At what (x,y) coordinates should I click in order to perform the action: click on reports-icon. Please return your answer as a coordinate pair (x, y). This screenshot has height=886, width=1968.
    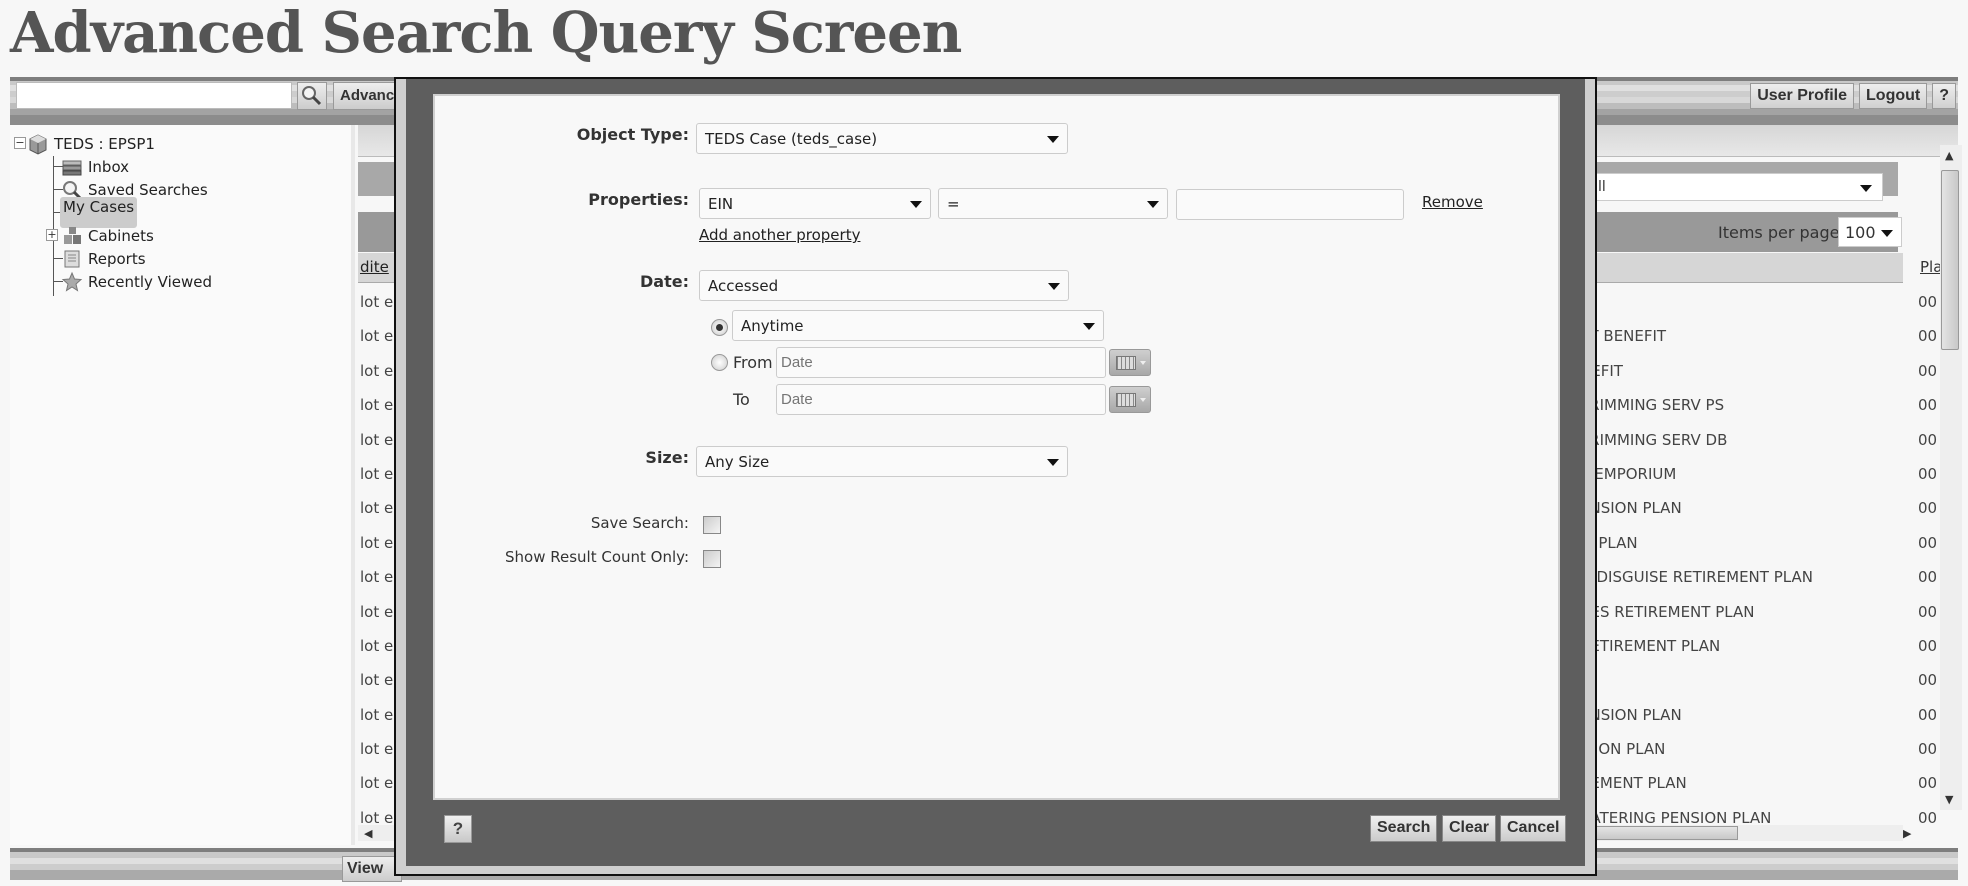
    Looking at the image, I should click on (72, 259).